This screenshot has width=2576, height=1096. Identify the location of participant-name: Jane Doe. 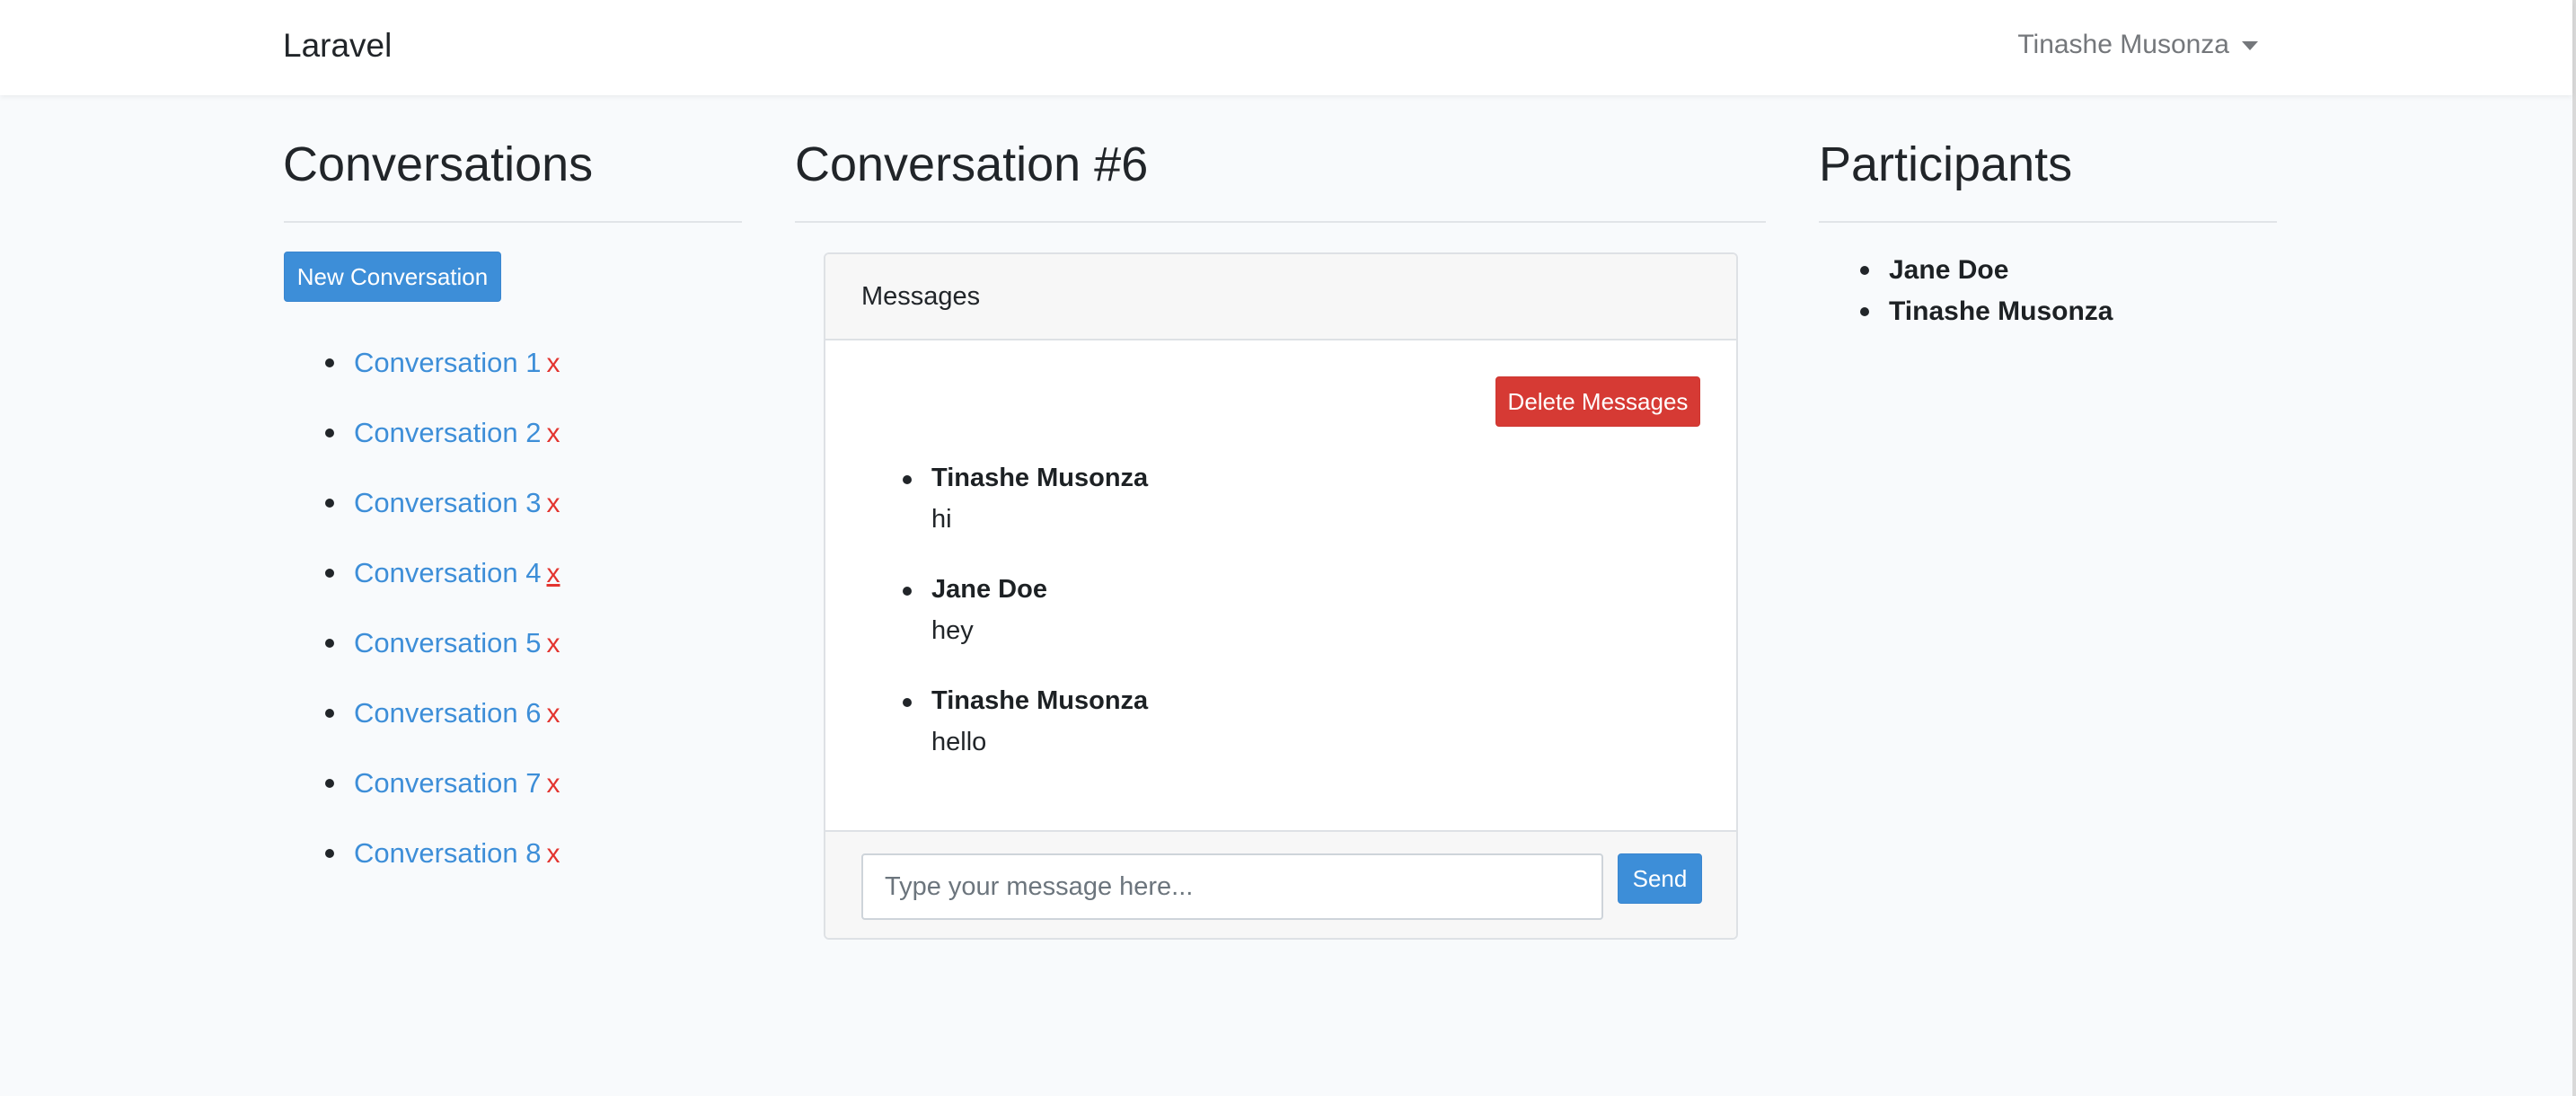
(1949, 270).